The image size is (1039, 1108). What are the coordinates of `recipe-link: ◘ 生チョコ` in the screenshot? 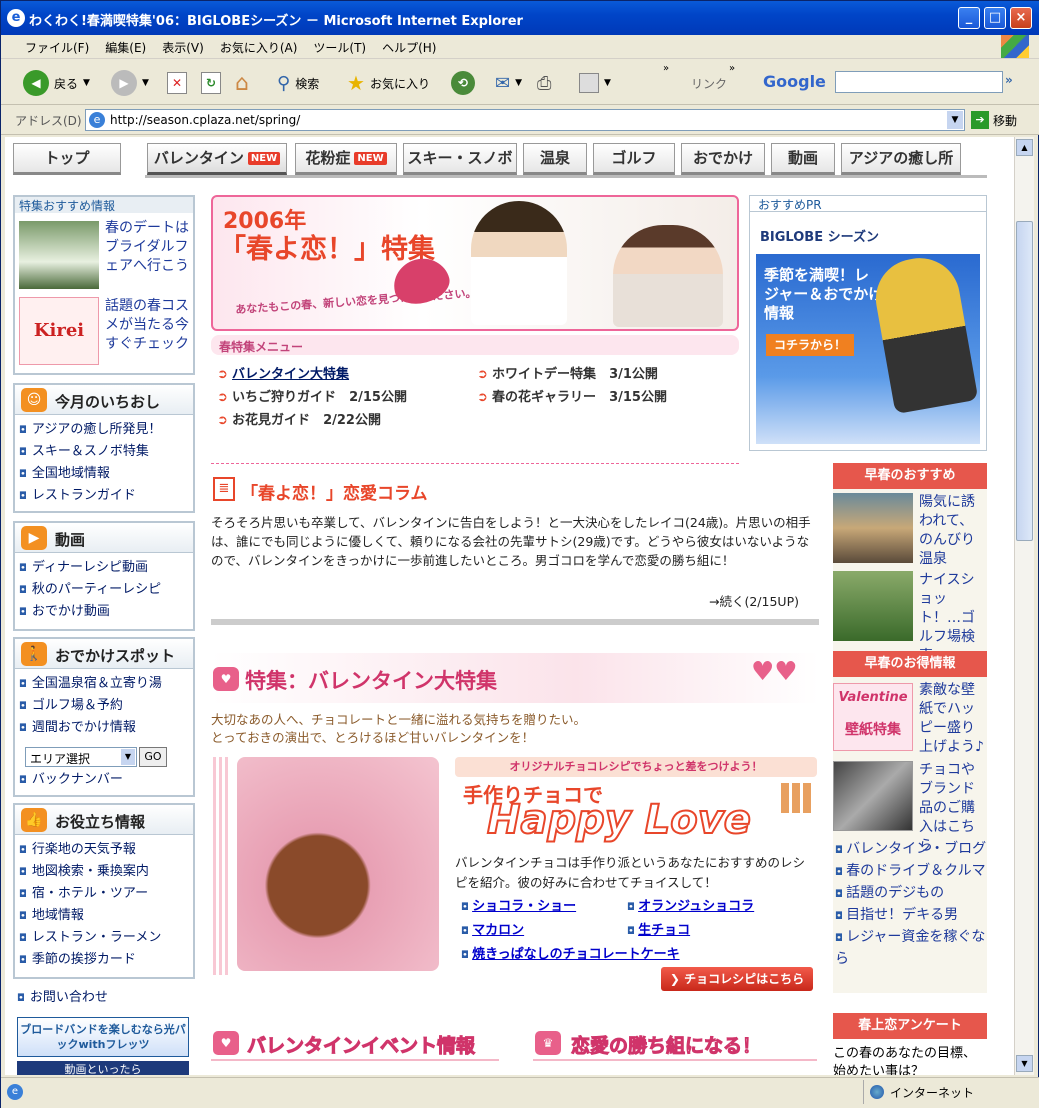 It's located at (690, 931).